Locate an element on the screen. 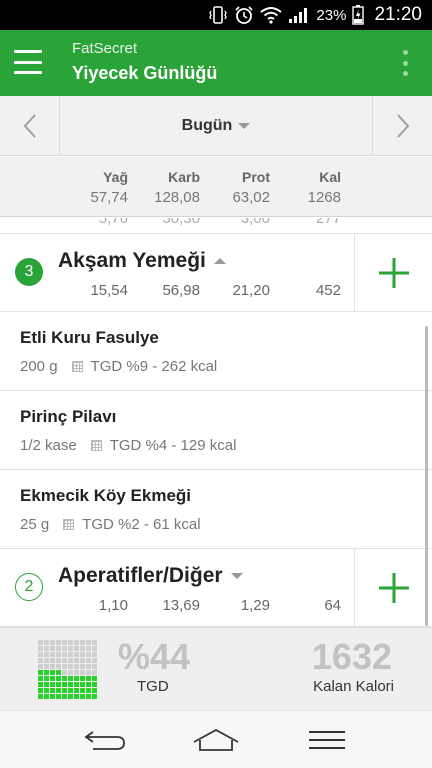  chevron-left-icon is located at coordinates (29, 126).